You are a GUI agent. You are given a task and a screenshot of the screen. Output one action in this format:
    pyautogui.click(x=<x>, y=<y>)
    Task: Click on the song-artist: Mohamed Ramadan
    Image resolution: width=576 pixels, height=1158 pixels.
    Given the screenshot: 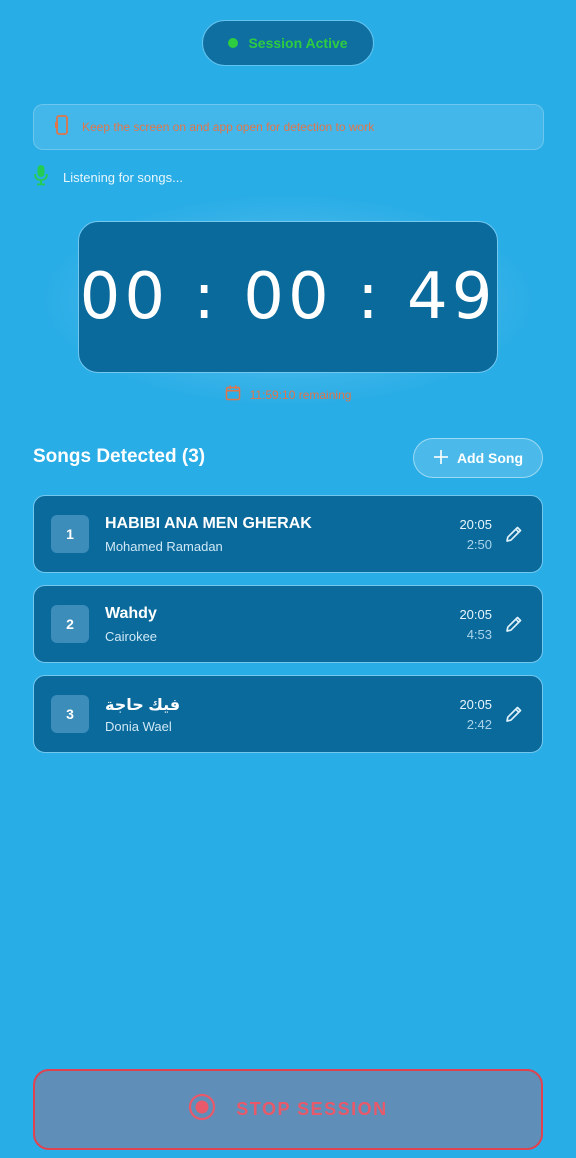 What is the action you would take?
    pyautogui.click(x=164, y=546)
    